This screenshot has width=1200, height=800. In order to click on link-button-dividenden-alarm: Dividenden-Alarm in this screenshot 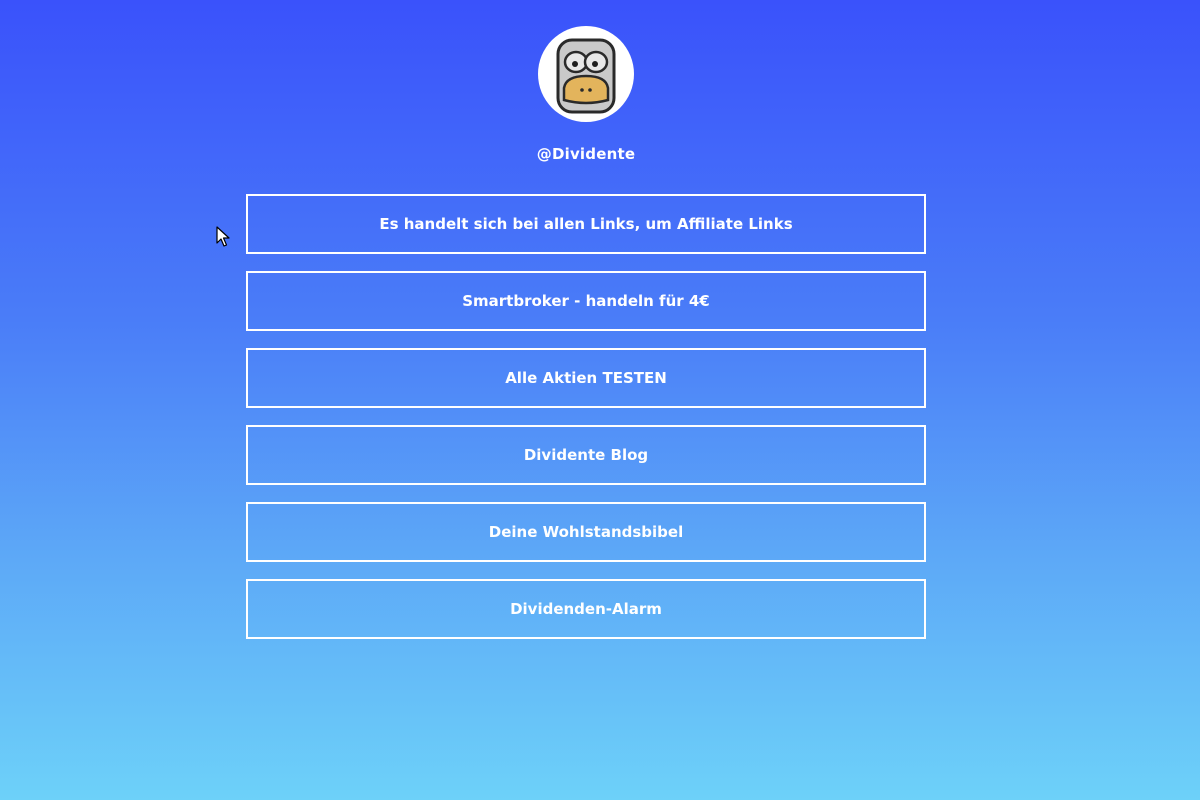, I will do `click(586, 609)`.